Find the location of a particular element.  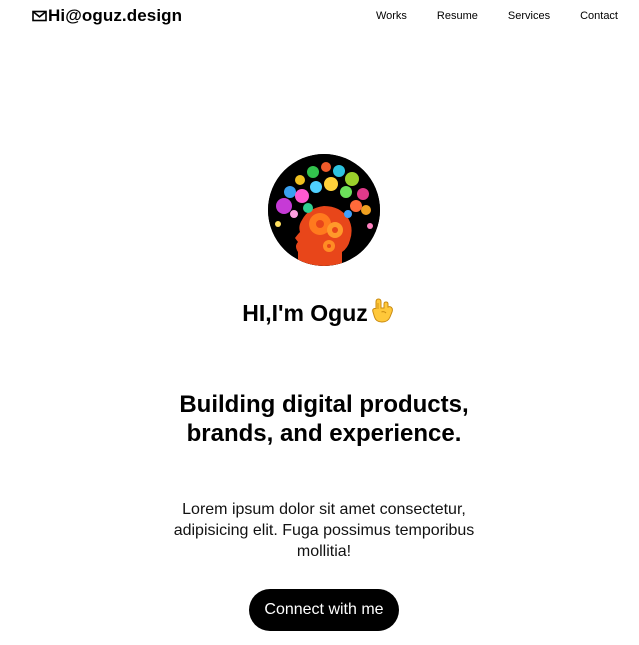

rock-hand-emoji-icon is located at coordinates (383, 313).